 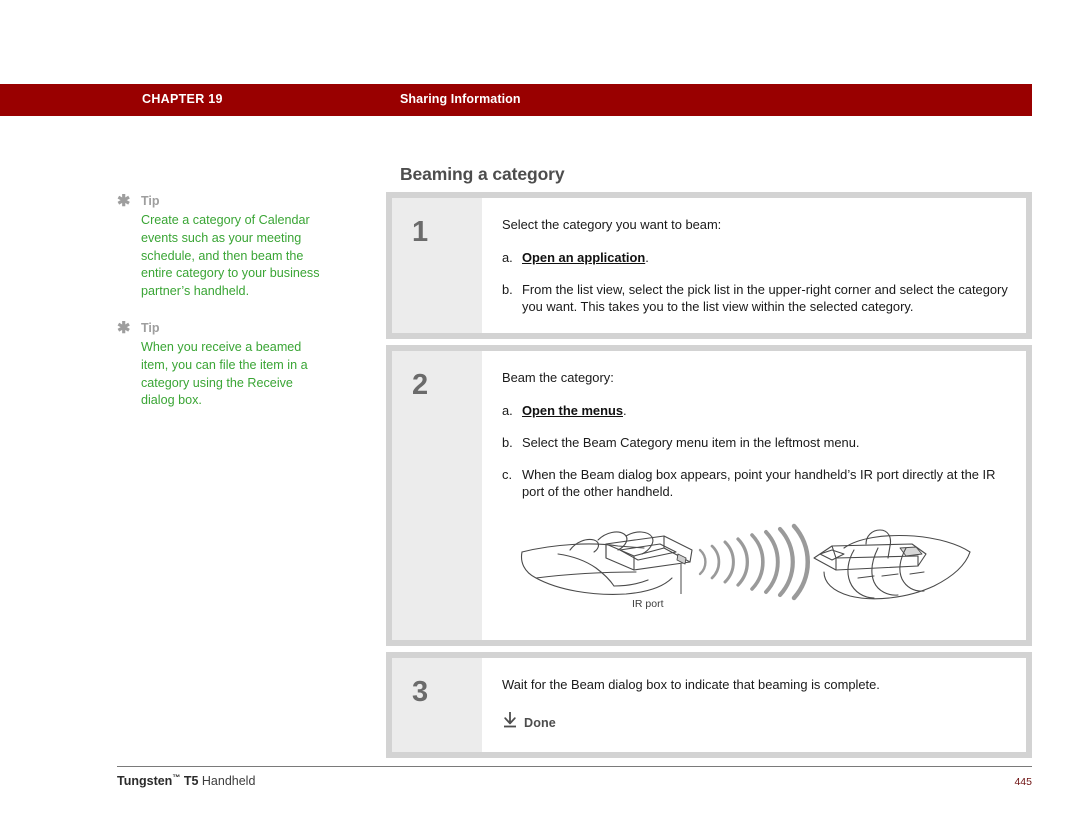 I want to click on step-number-2: 2, so click(x=420, y=385).